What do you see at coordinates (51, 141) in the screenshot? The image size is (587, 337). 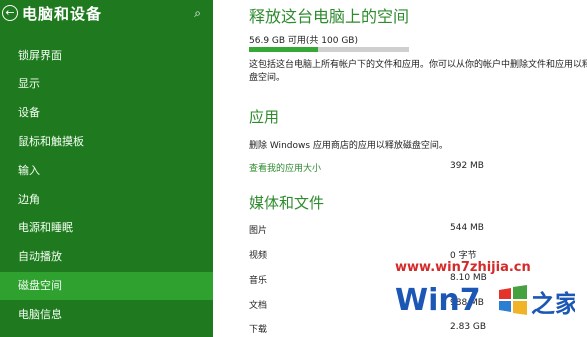 I see `sidebar-item-label: 鼠标和触摸板` at bounding box center [51, 141].